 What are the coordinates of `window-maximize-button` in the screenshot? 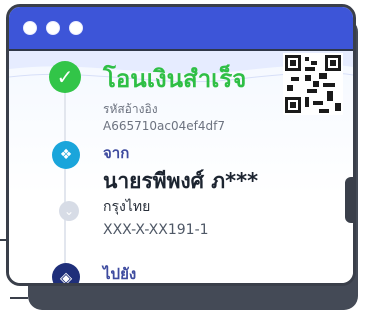 It's located at (76, 28).